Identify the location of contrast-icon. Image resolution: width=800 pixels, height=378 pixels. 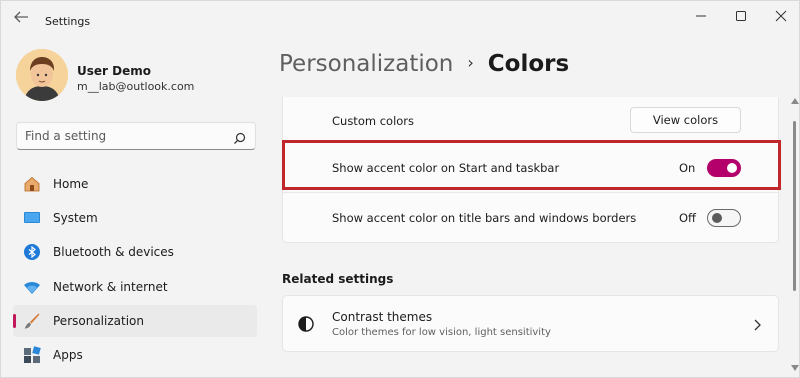
(306, 324).